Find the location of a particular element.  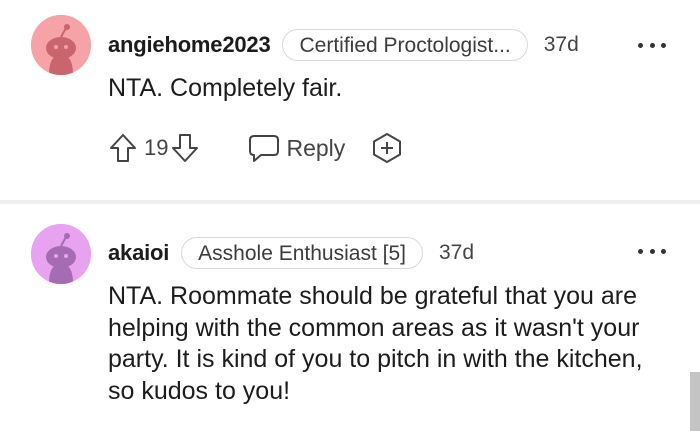

comment-meta: akaioi Asshole Enthusiast [5] 37d is located at coordinates (291, 253).